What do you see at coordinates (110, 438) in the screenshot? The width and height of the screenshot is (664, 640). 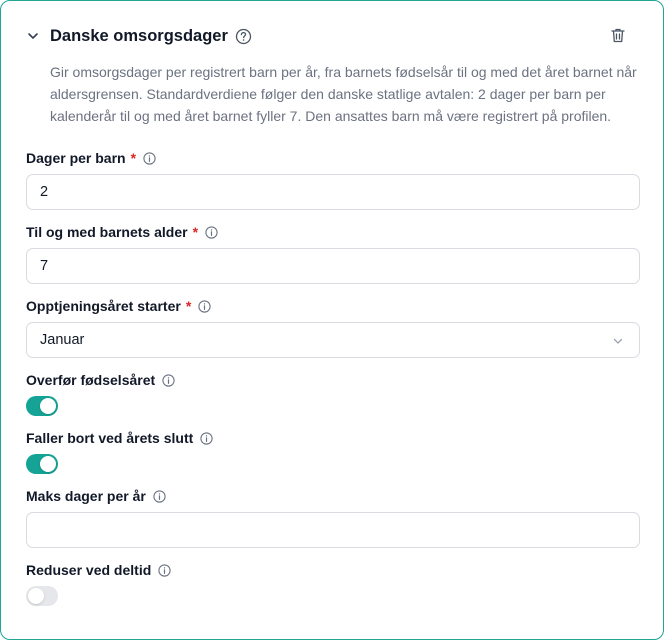 I see `expires-year-end-label-text: Faller bort ved årets slutt` at bounding box center [110, 438].